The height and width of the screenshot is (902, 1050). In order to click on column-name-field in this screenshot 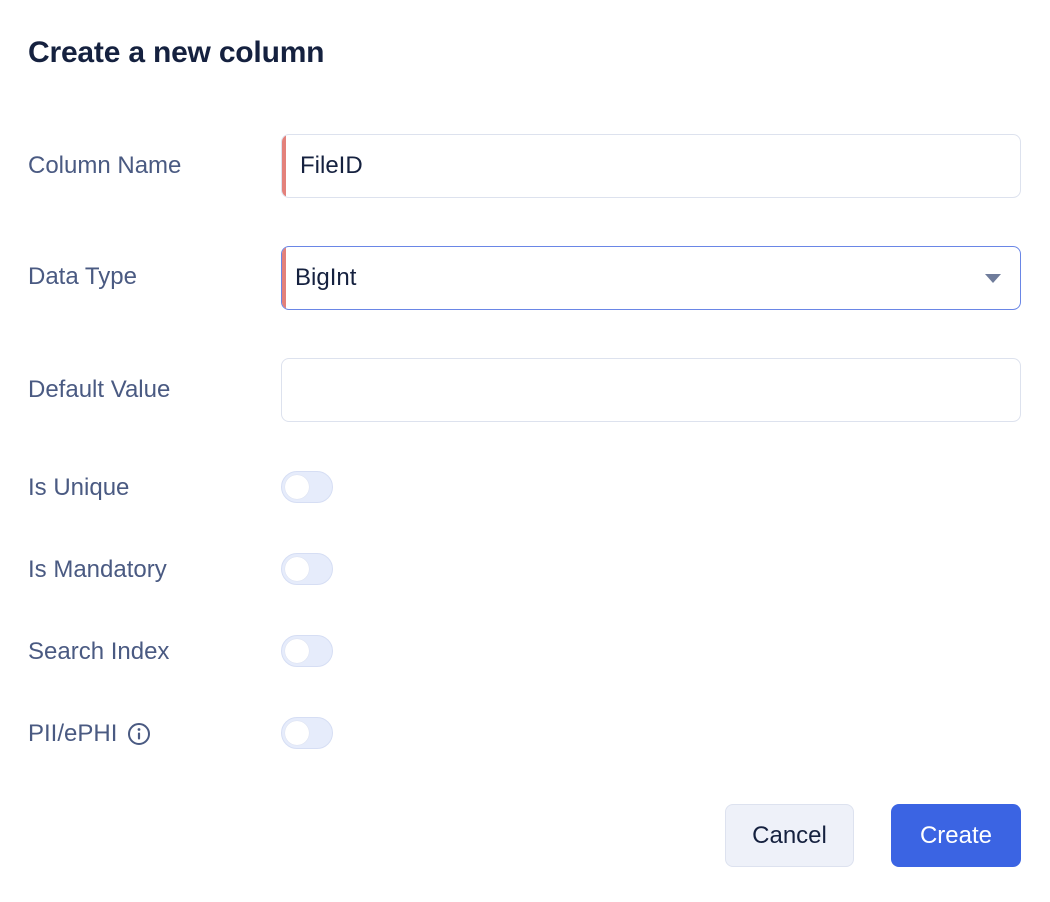, I will do `click(651, 166)`.